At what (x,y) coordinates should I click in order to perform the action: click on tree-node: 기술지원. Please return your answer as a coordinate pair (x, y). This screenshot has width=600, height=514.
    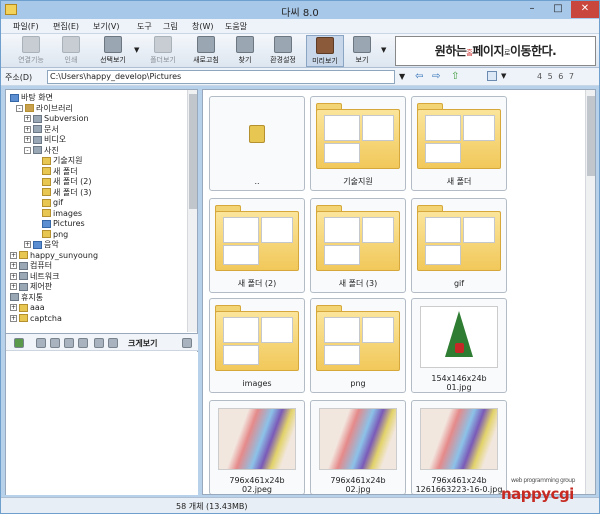
    Looking at the image, I should click on (62, 161).